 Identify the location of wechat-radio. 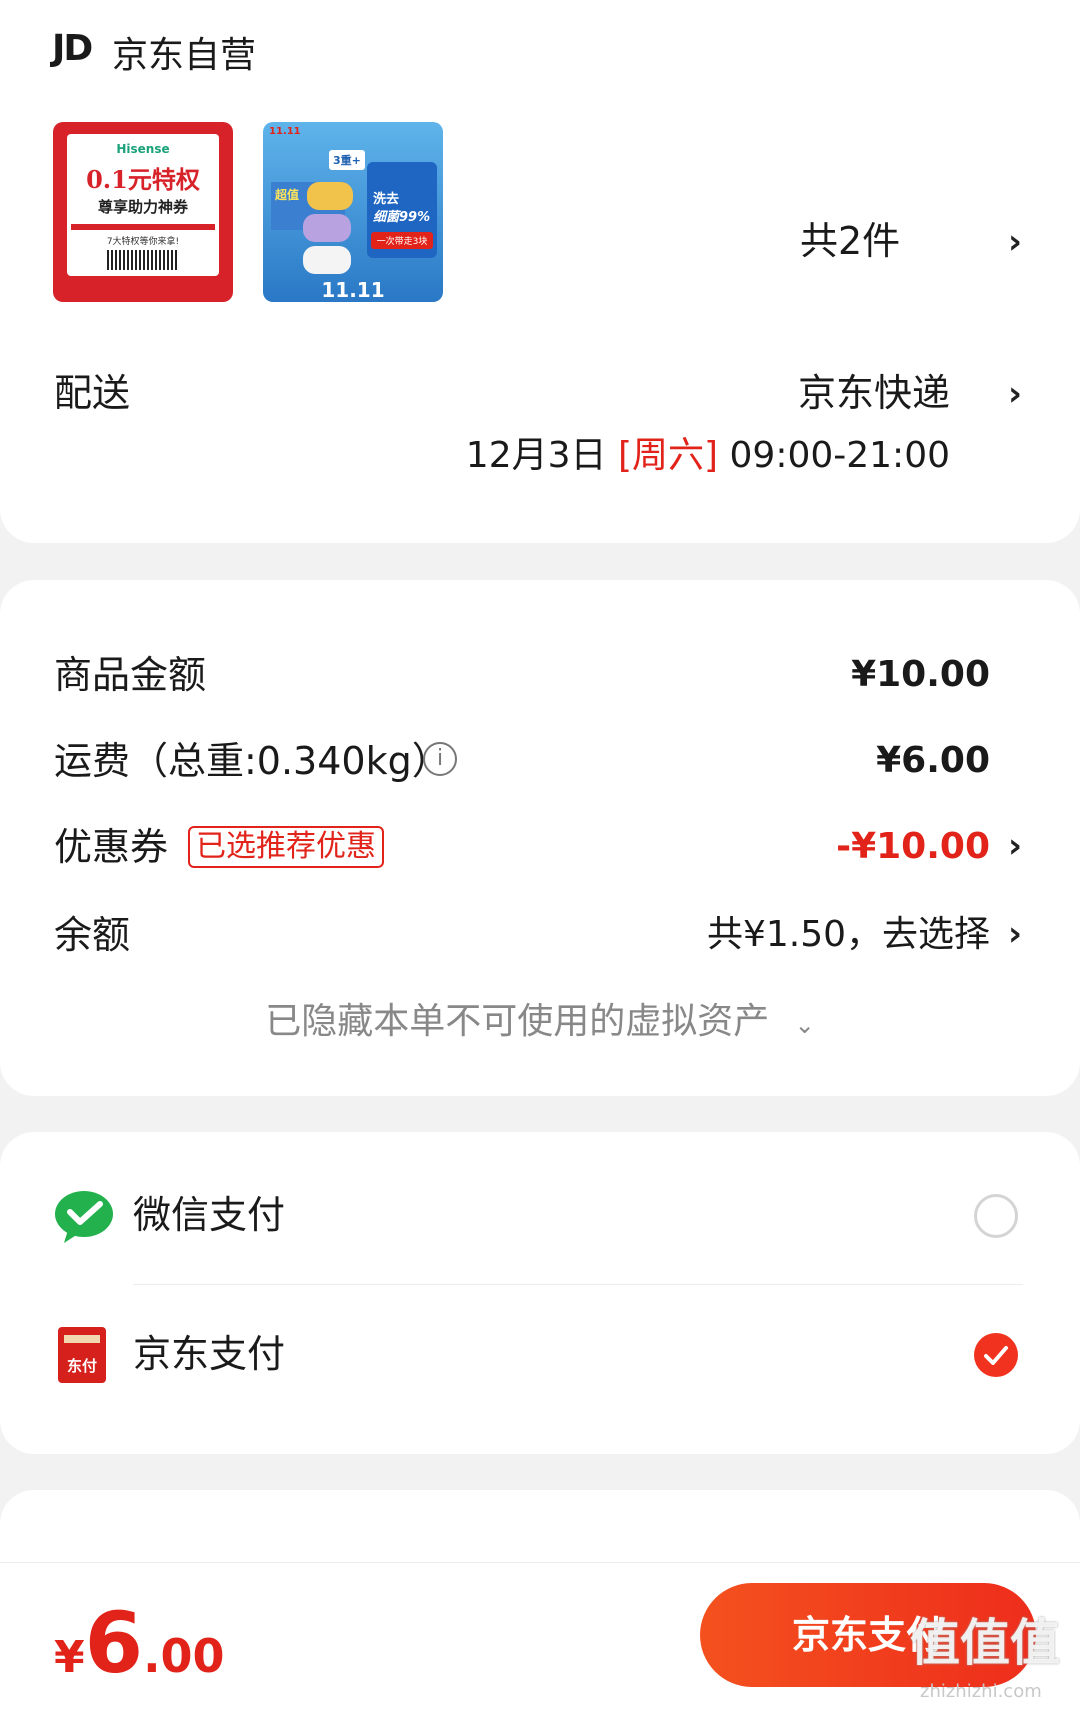
(996, 1216).